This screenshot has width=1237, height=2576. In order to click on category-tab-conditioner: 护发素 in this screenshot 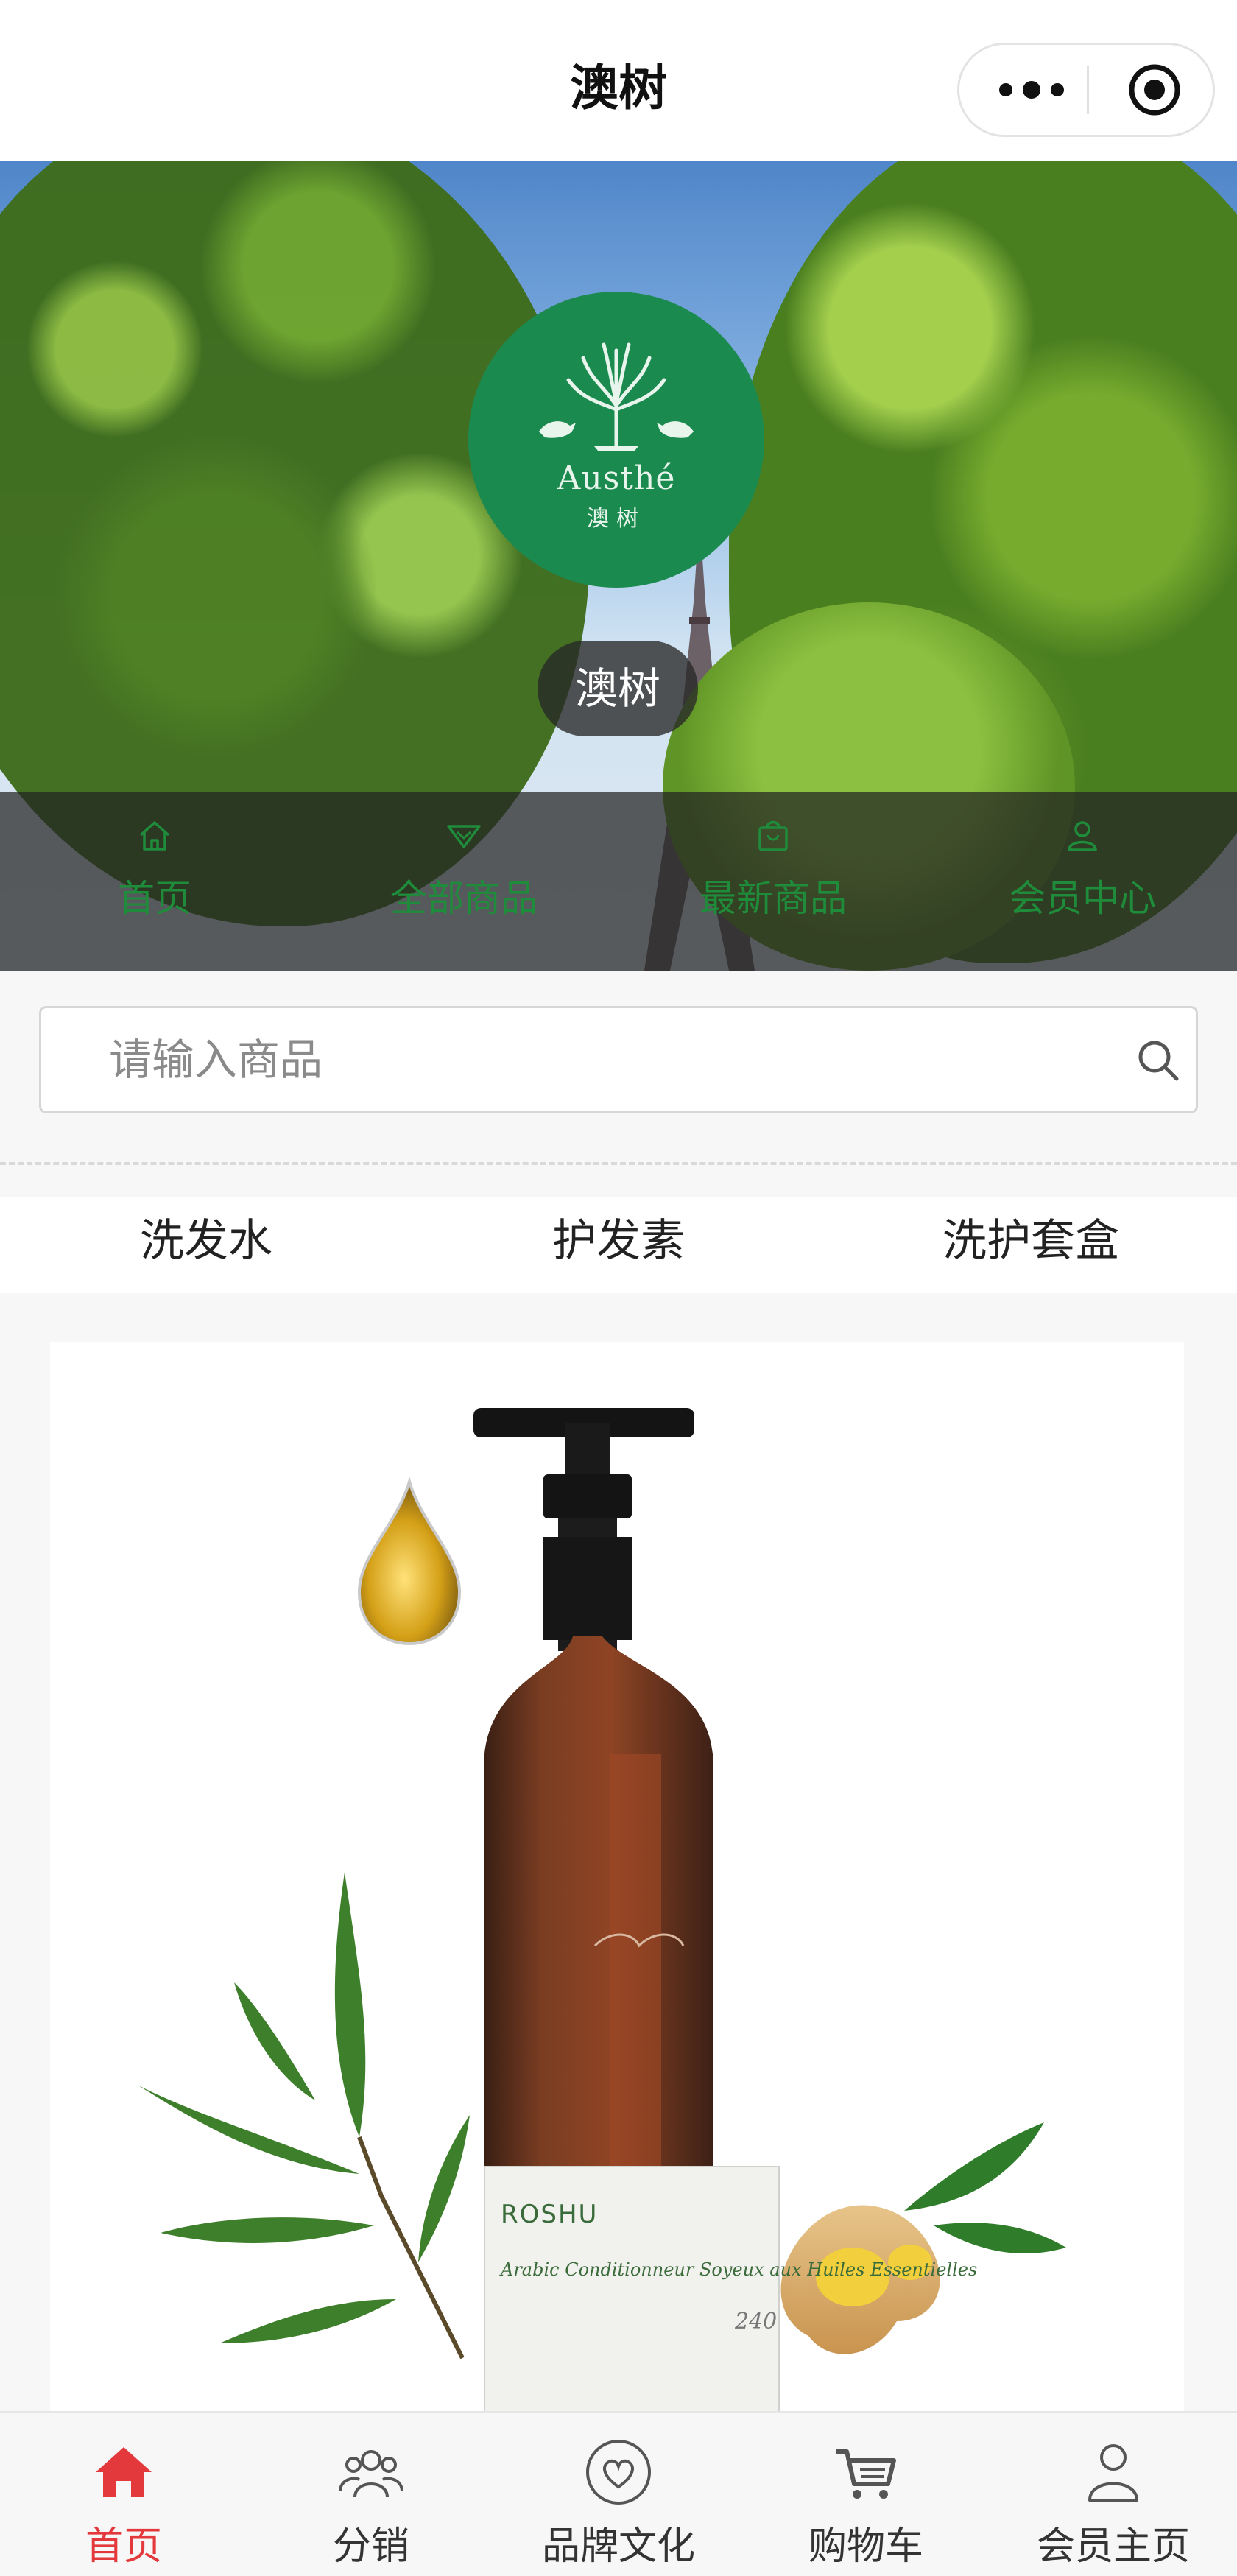, I will do `click(618, 1245)`.